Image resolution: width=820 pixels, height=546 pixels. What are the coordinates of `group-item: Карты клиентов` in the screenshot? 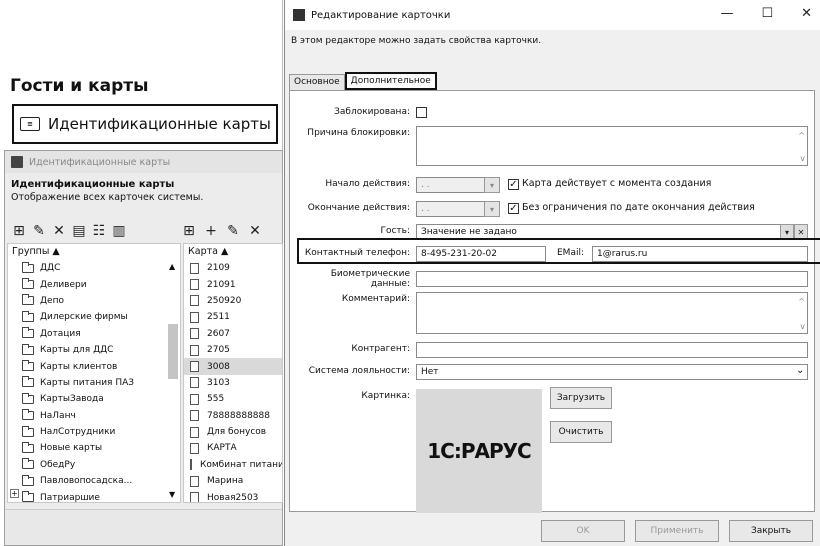 It's located at (94, 366).